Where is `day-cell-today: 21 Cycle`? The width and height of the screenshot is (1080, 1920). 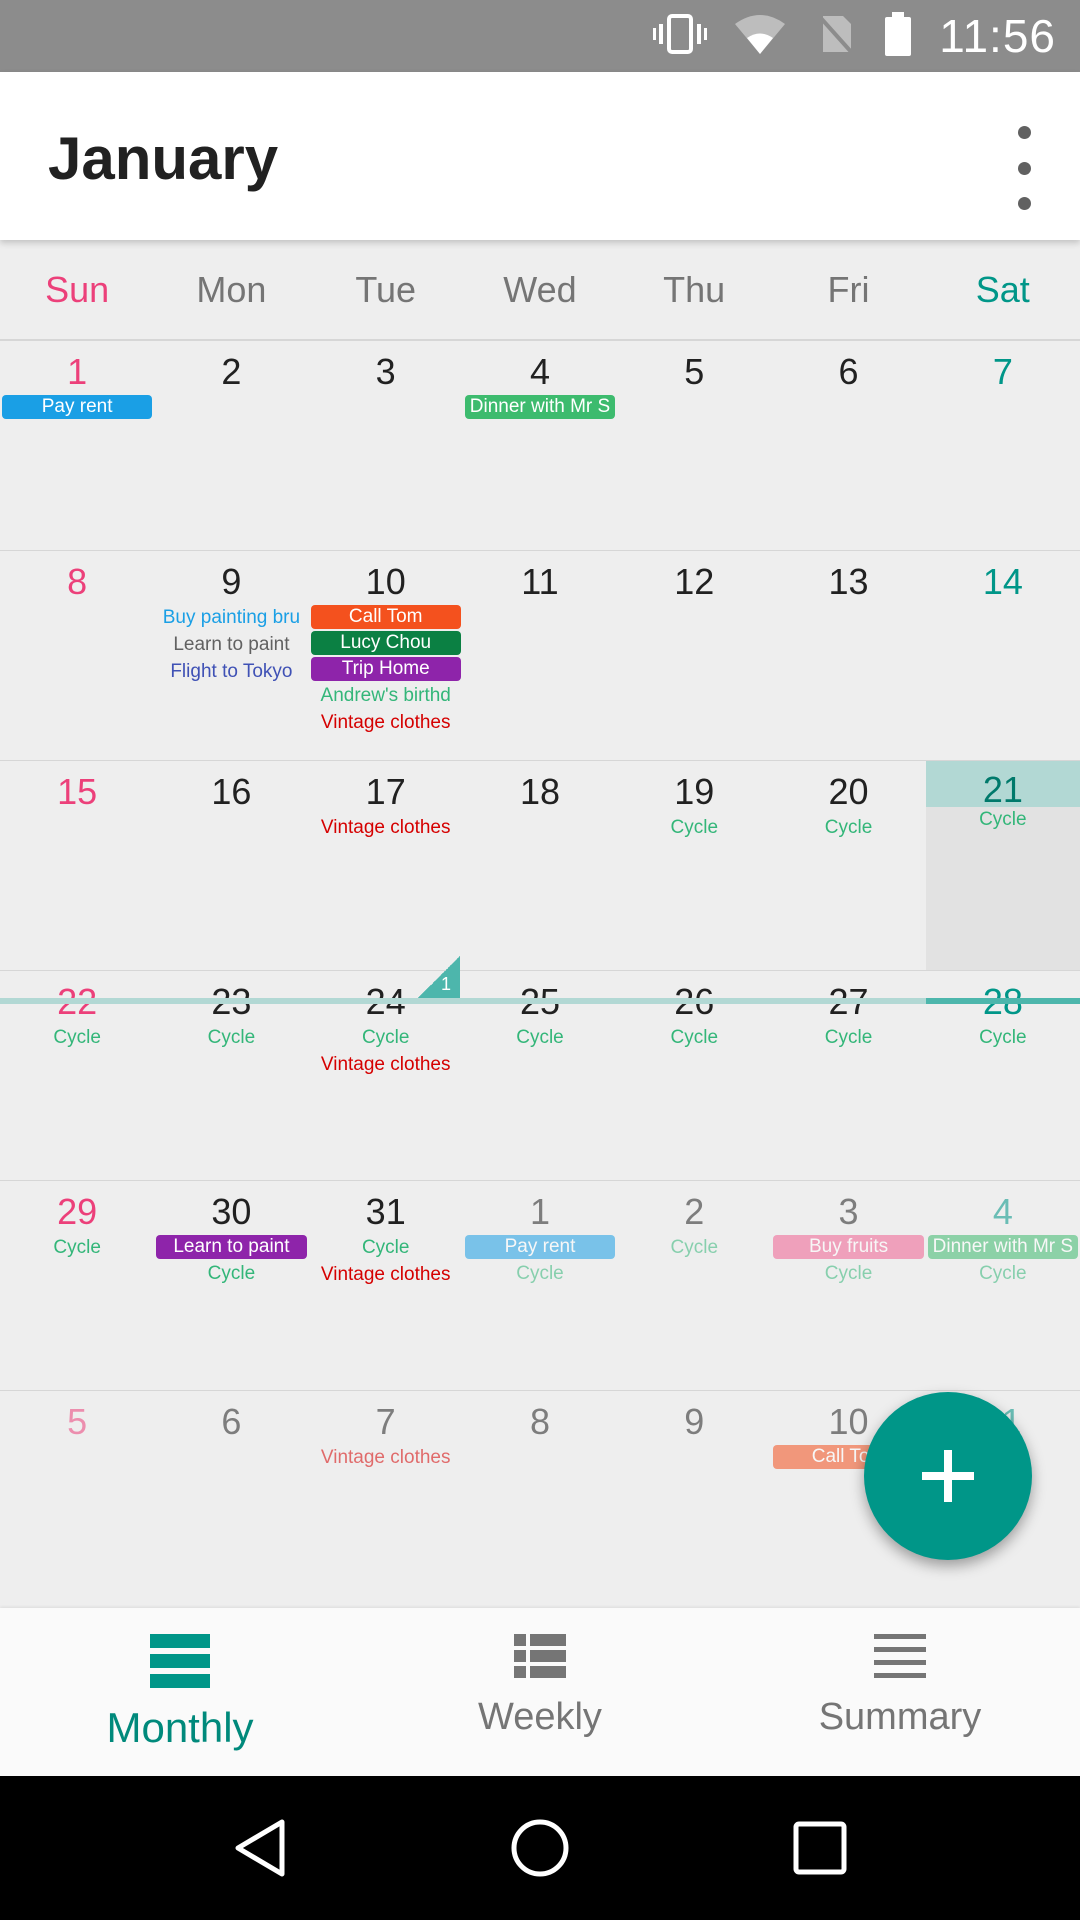
day-cell-today: 21 Cycle is located at coordinates (1002, 866).